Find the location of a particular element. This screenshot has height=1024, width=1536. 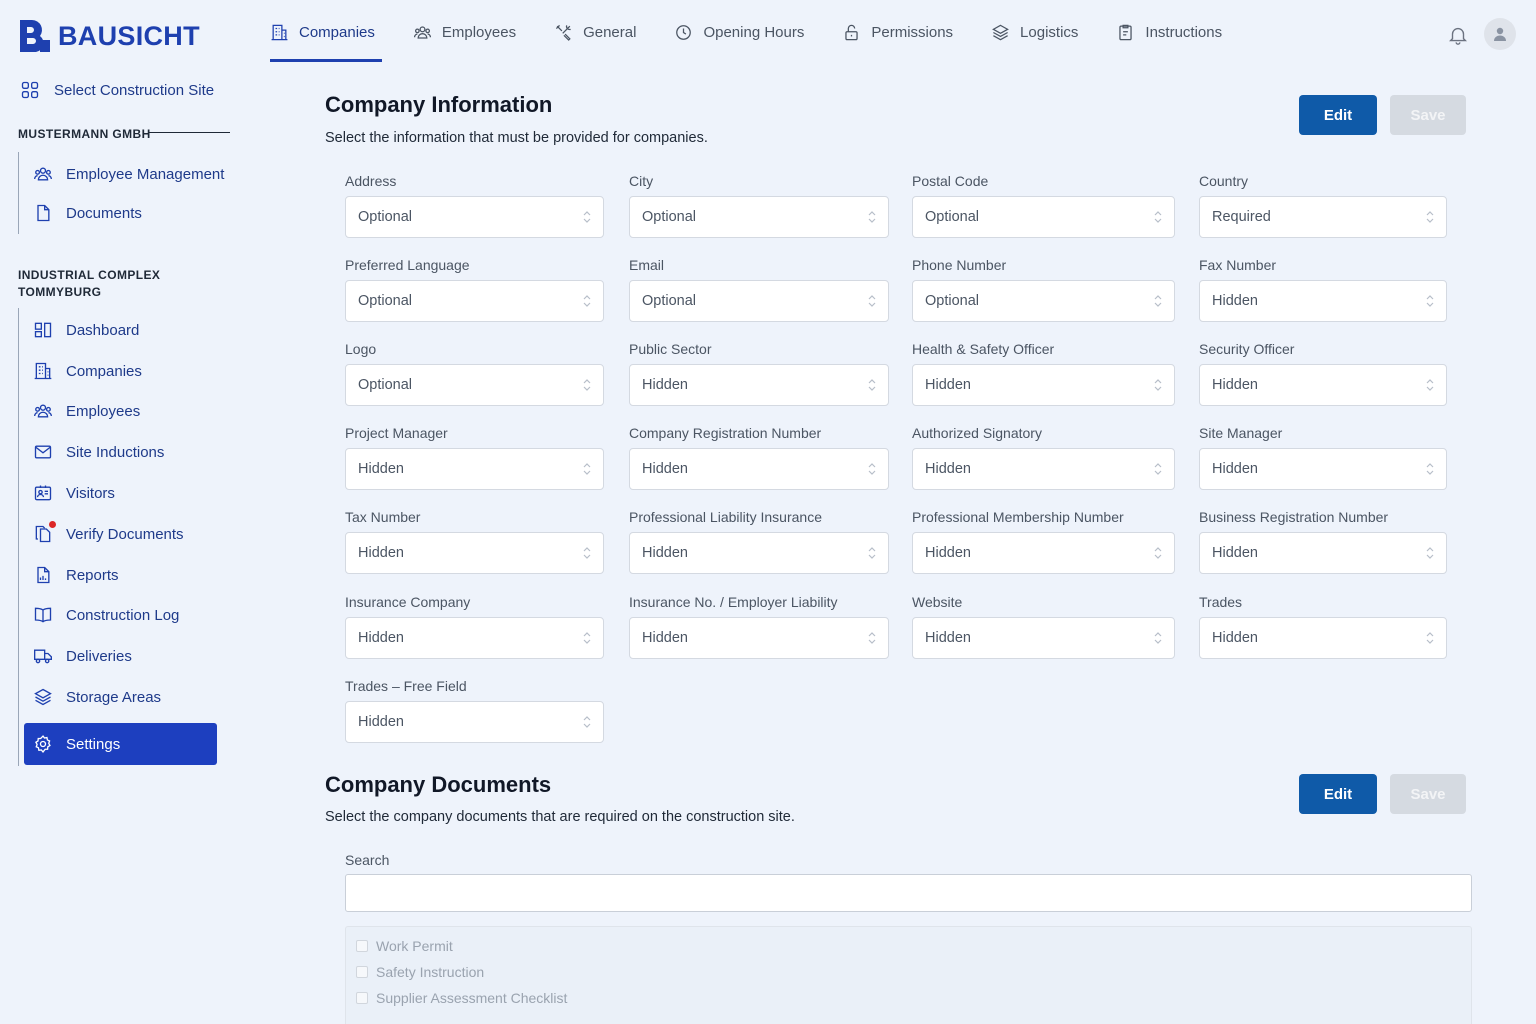

tab-permissions: Permissions is located at coordinates (897, 32).